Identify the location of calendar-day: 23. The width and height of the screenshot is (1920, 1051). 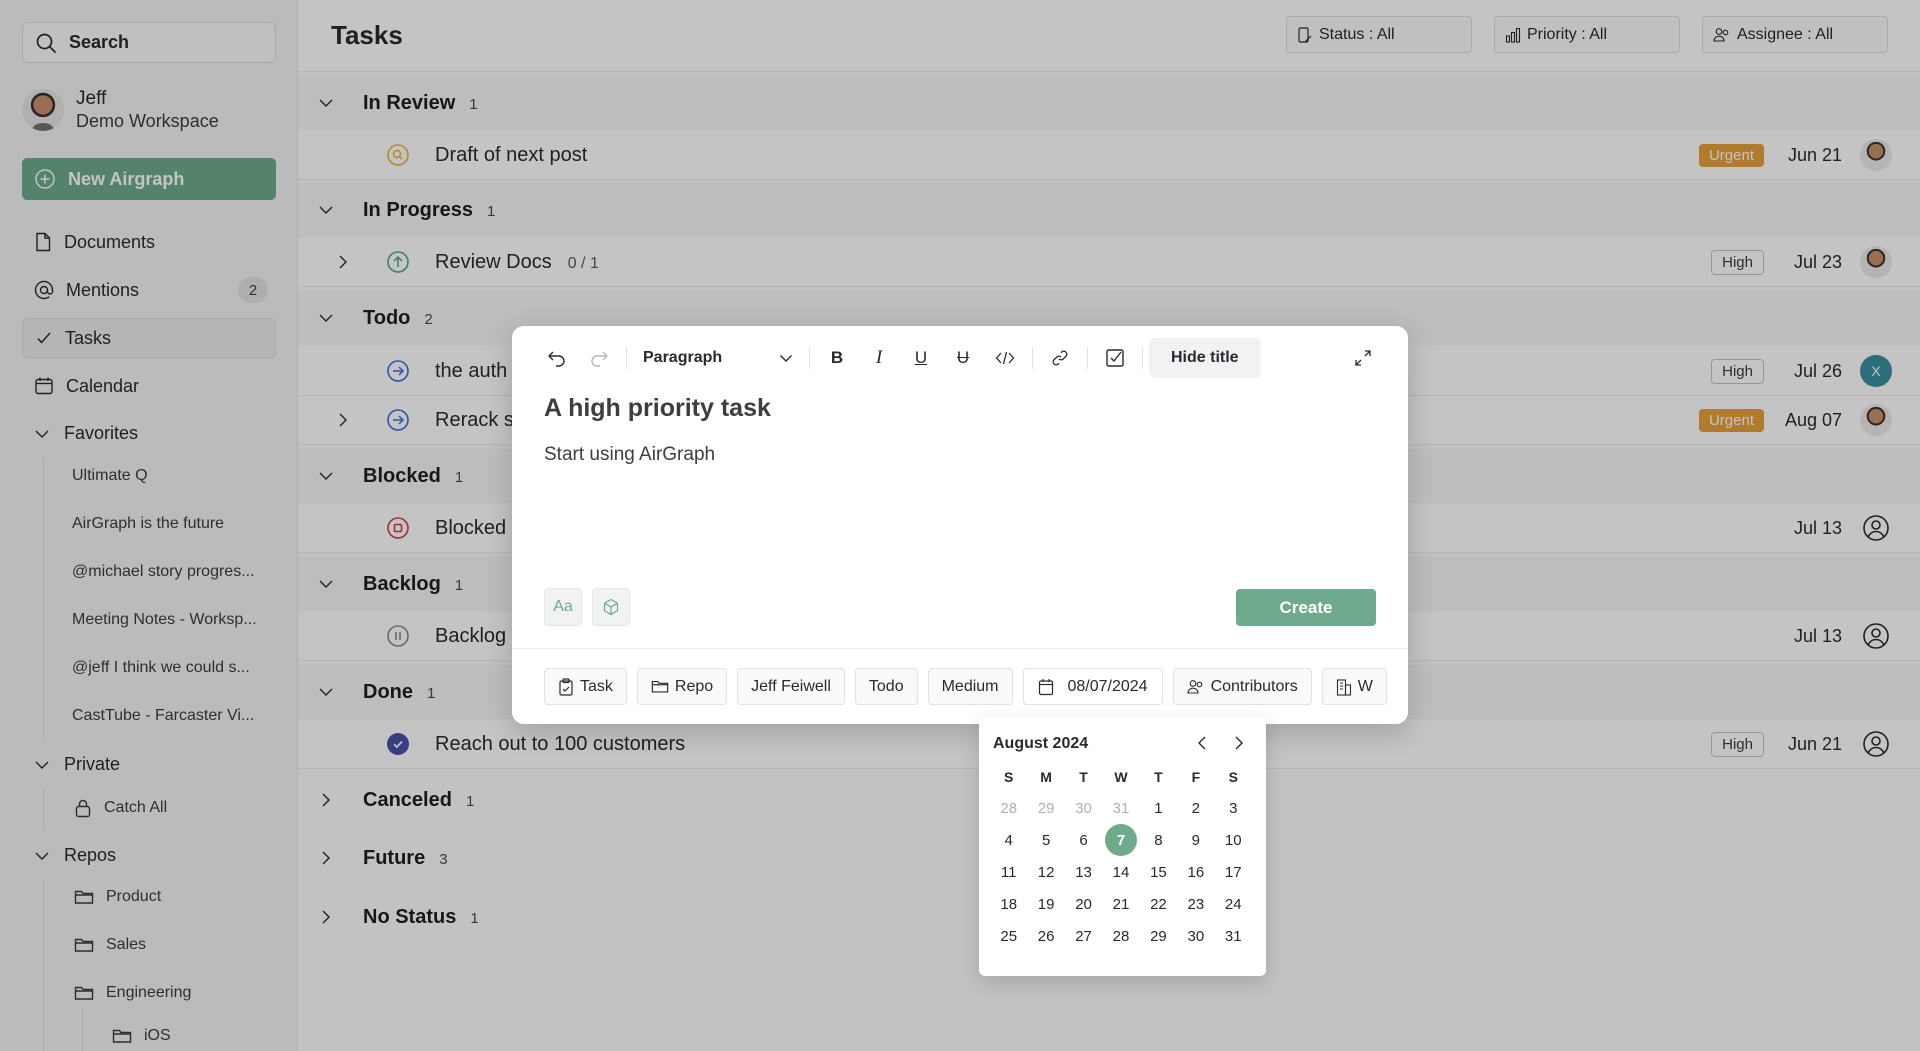
(1195, 904).